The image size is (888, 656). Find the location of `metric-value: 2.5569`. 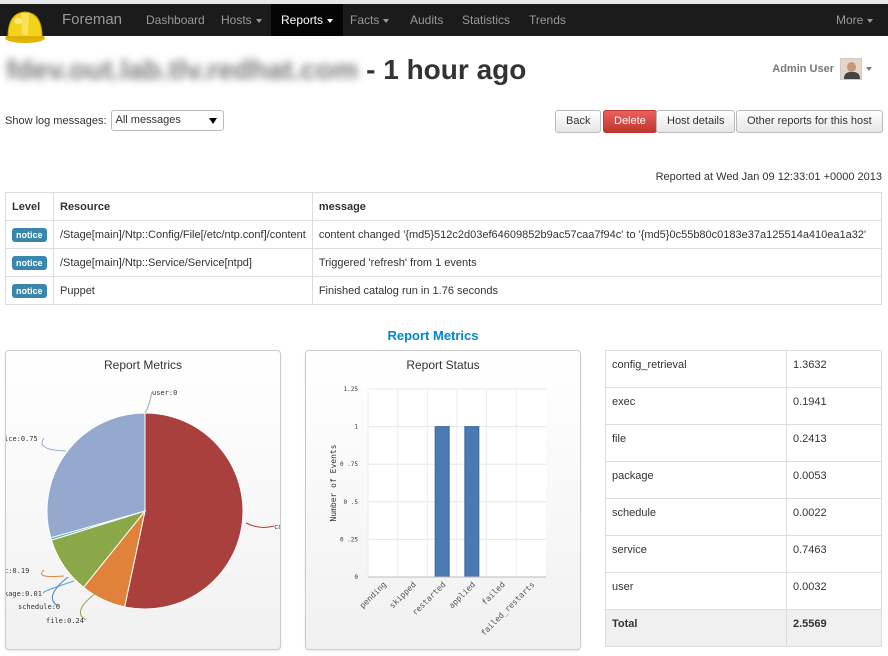

metric-value: 2.5569 is located at coordinates (834, 628).